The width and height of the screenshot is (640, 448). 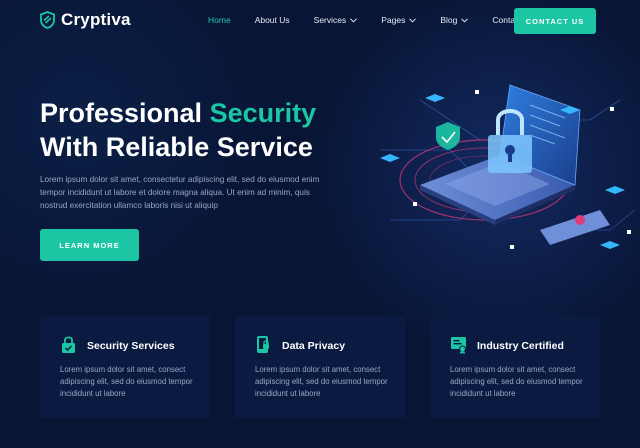 I want to click on learn-more-button: LEARN MORE, so click(x=89, y=245).